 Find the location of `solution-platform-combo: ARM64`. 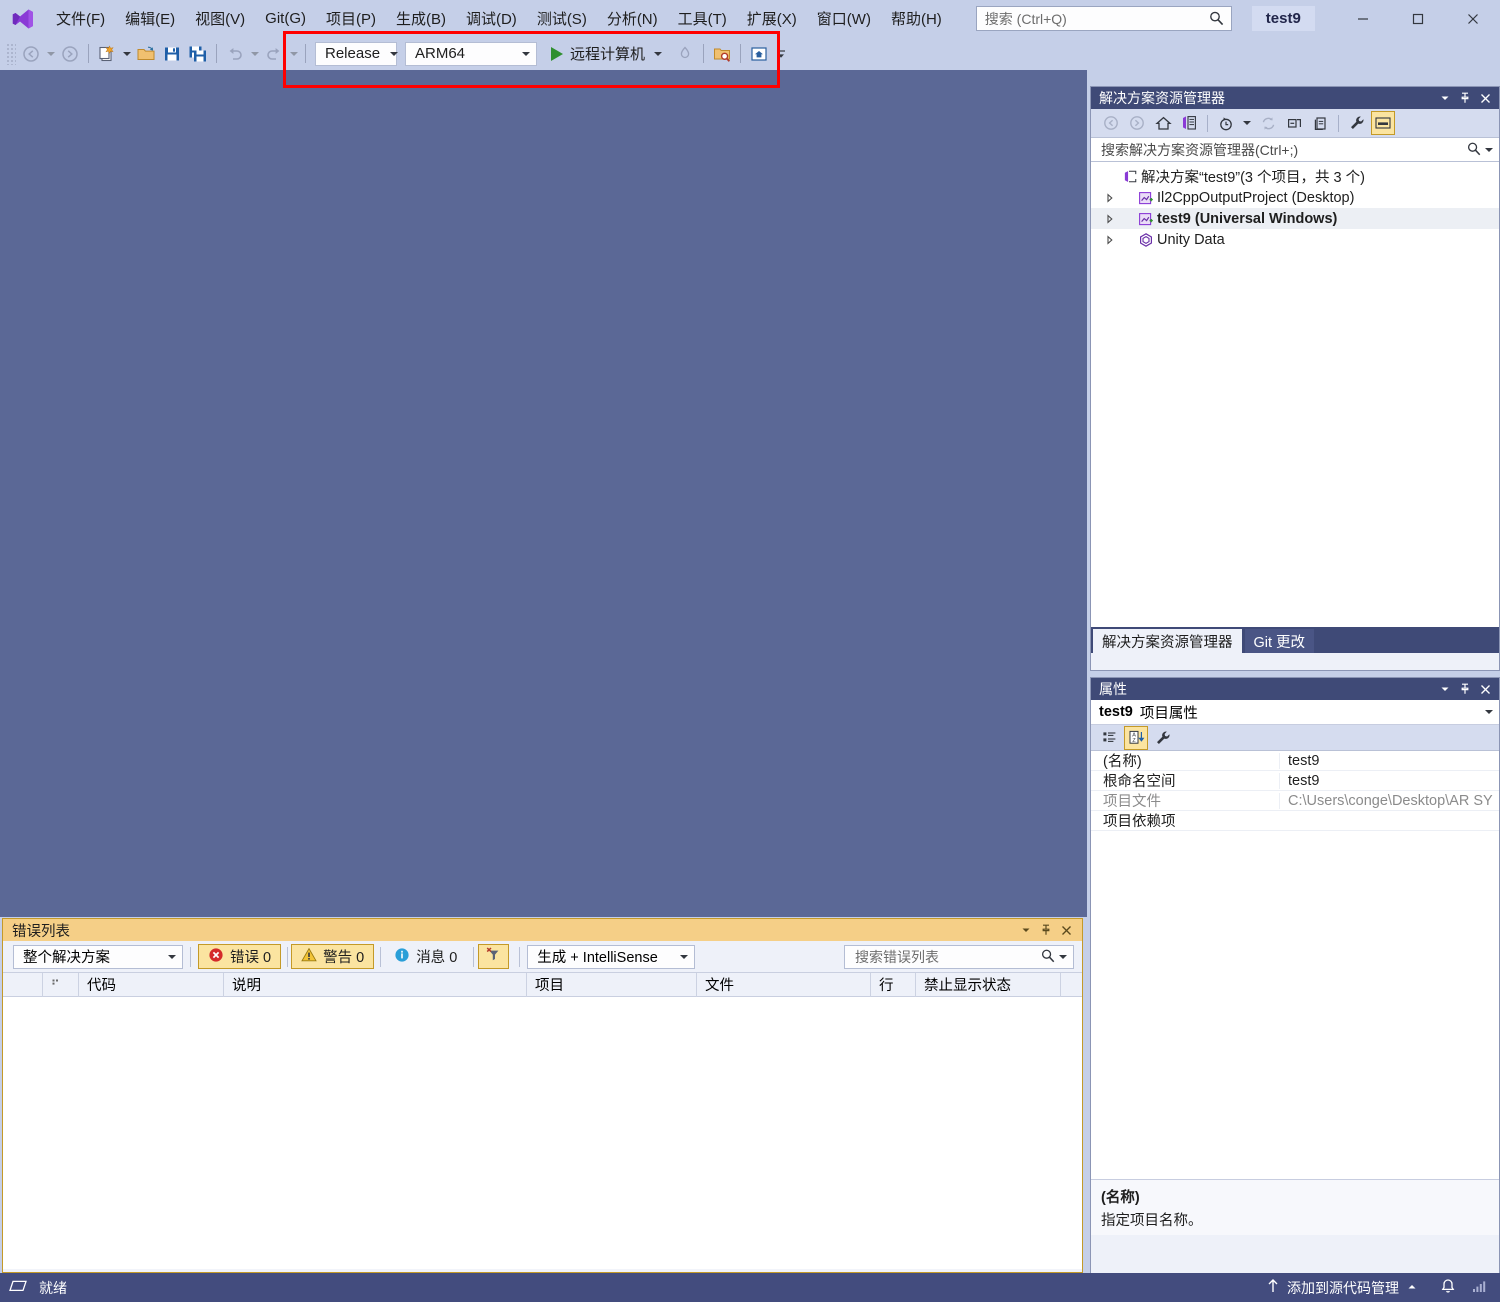

solution-platform-combo: ARM64 is located at coordinates (471, 53).